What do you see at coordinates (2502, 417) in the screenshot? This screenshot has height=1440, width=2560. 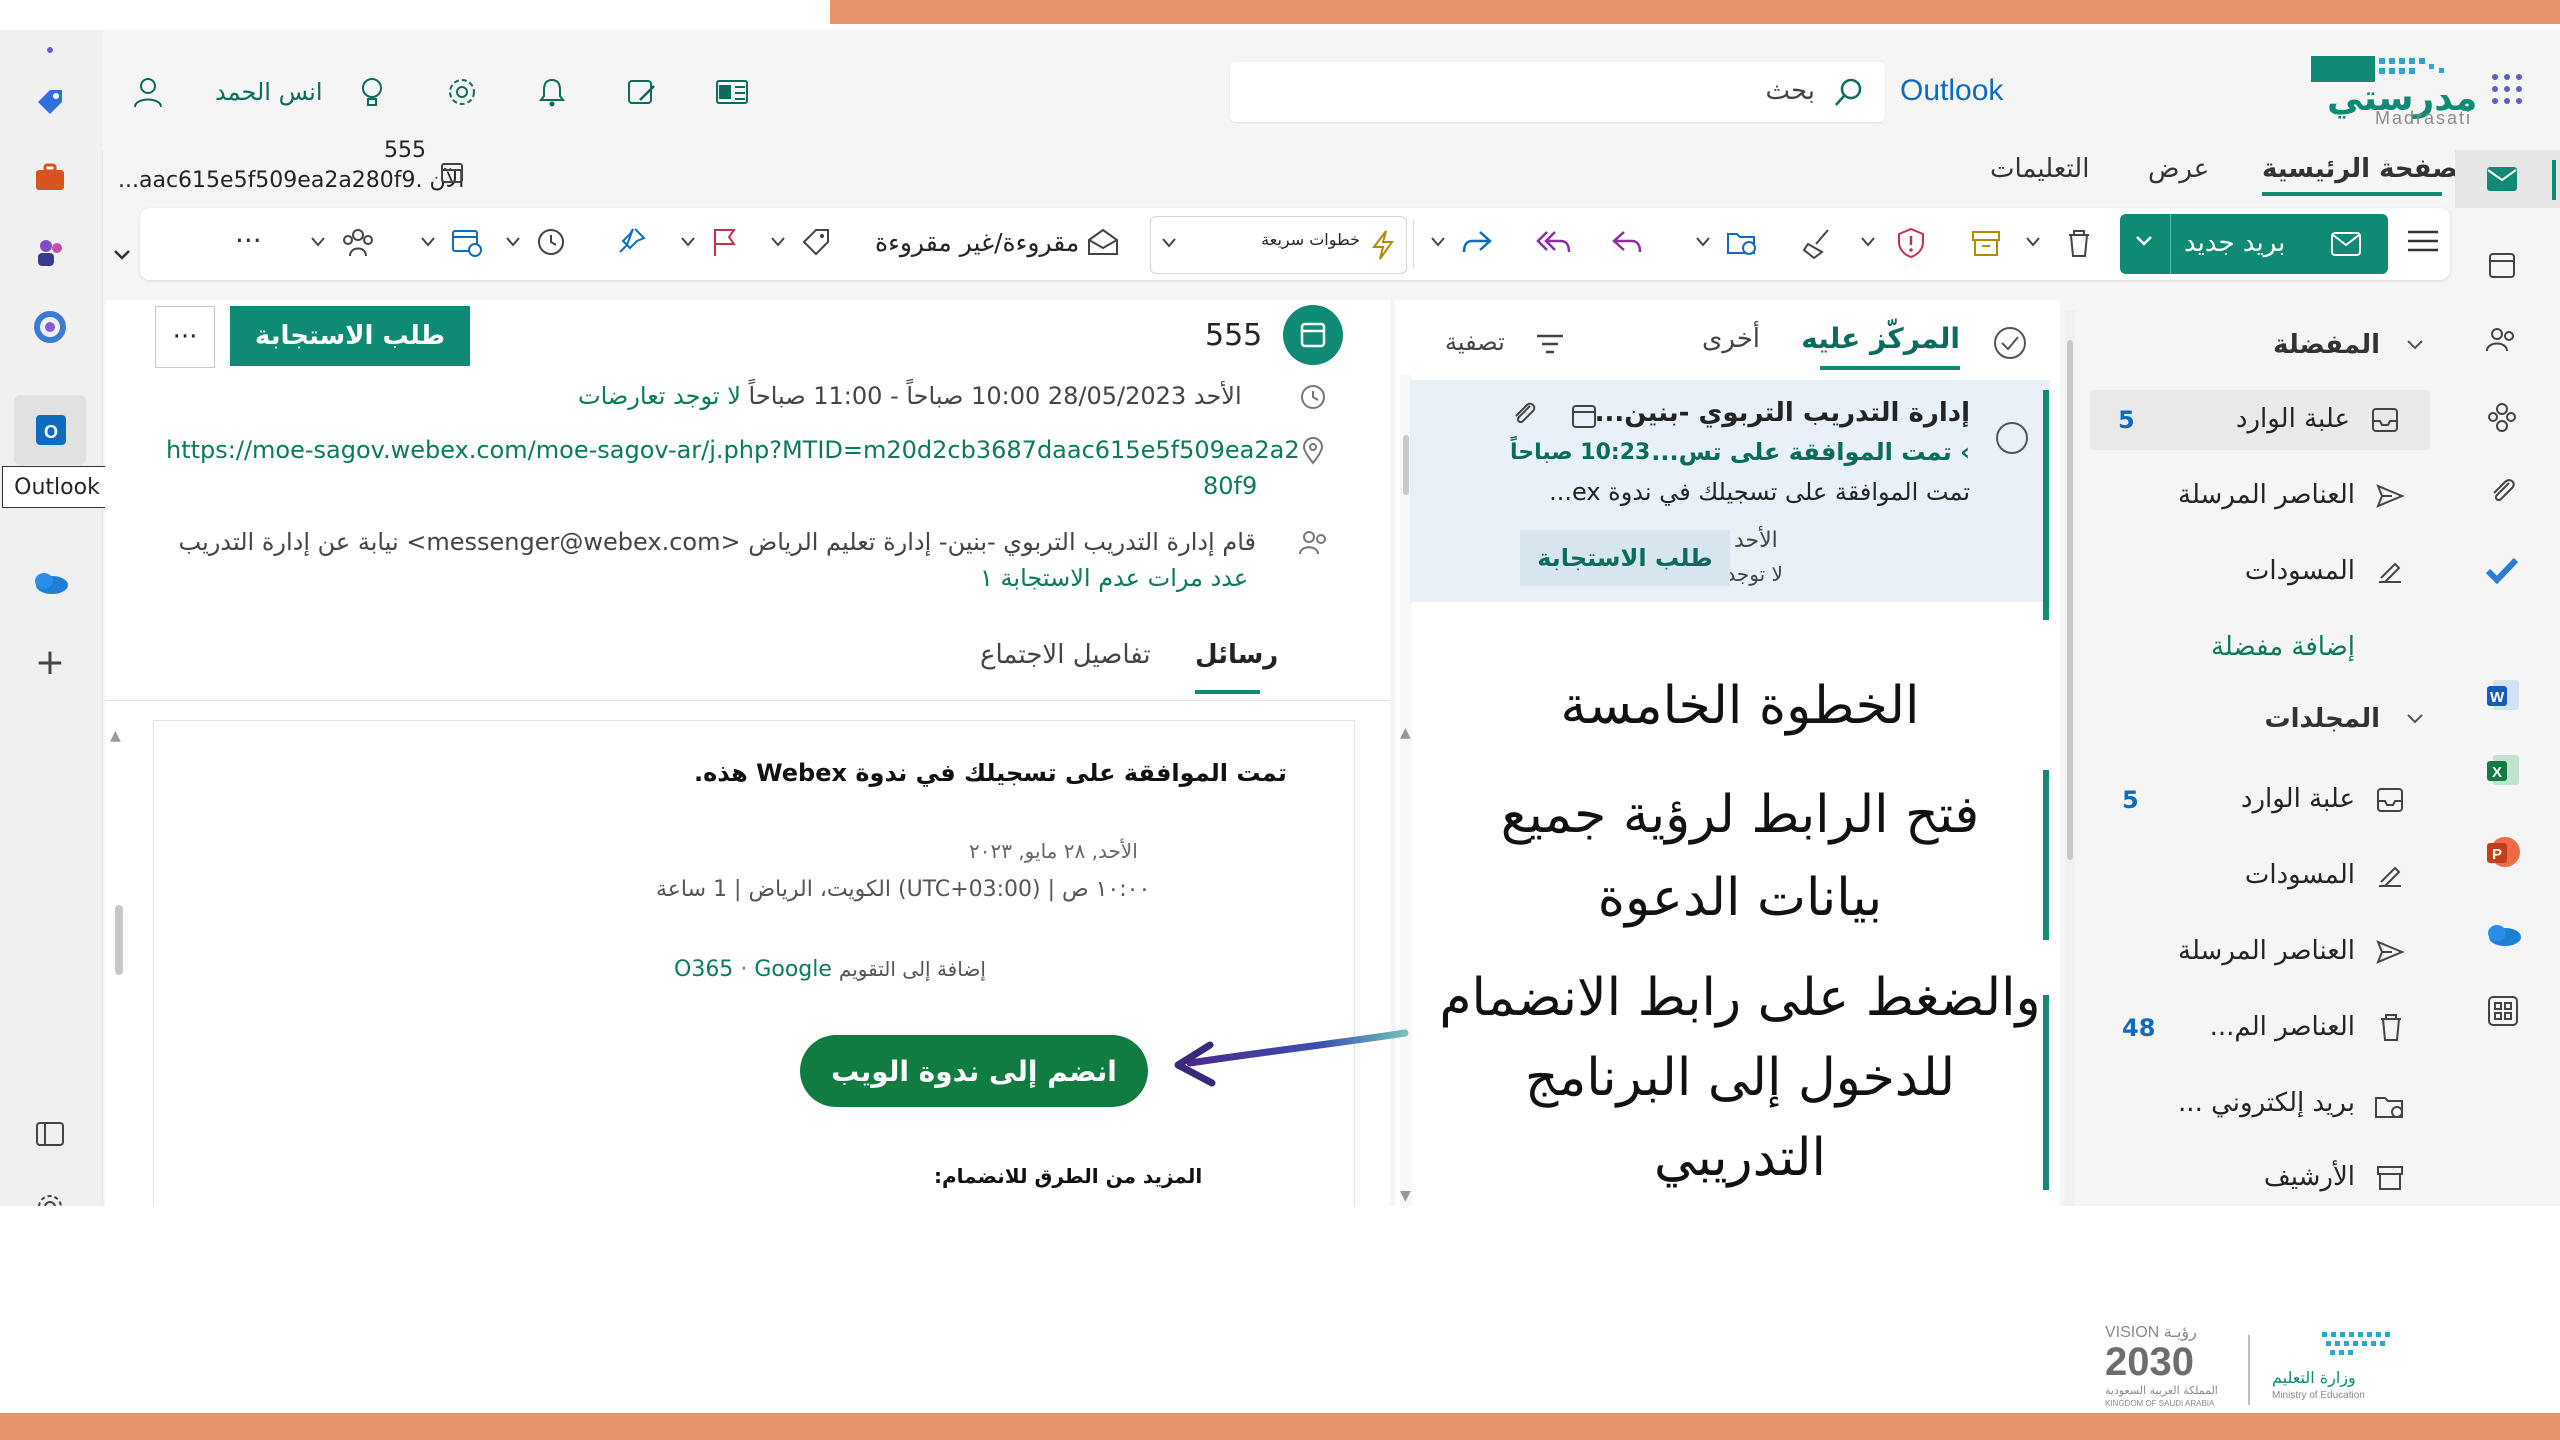 I see `groups-module-icon` at bounding box center [2502, 417].